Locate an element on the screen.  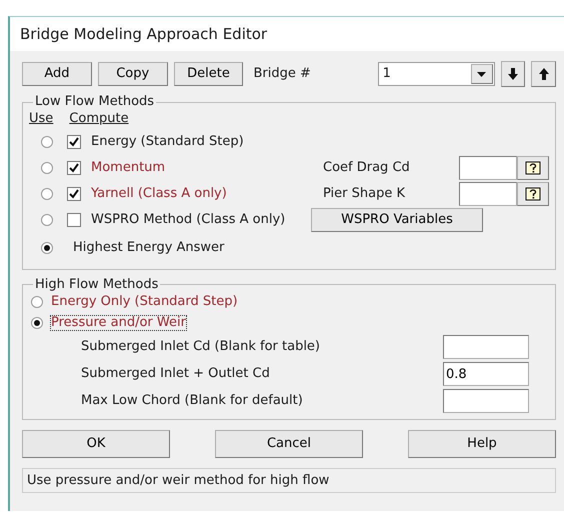
toolbar-button: Add is located at coordinates (57, 74).